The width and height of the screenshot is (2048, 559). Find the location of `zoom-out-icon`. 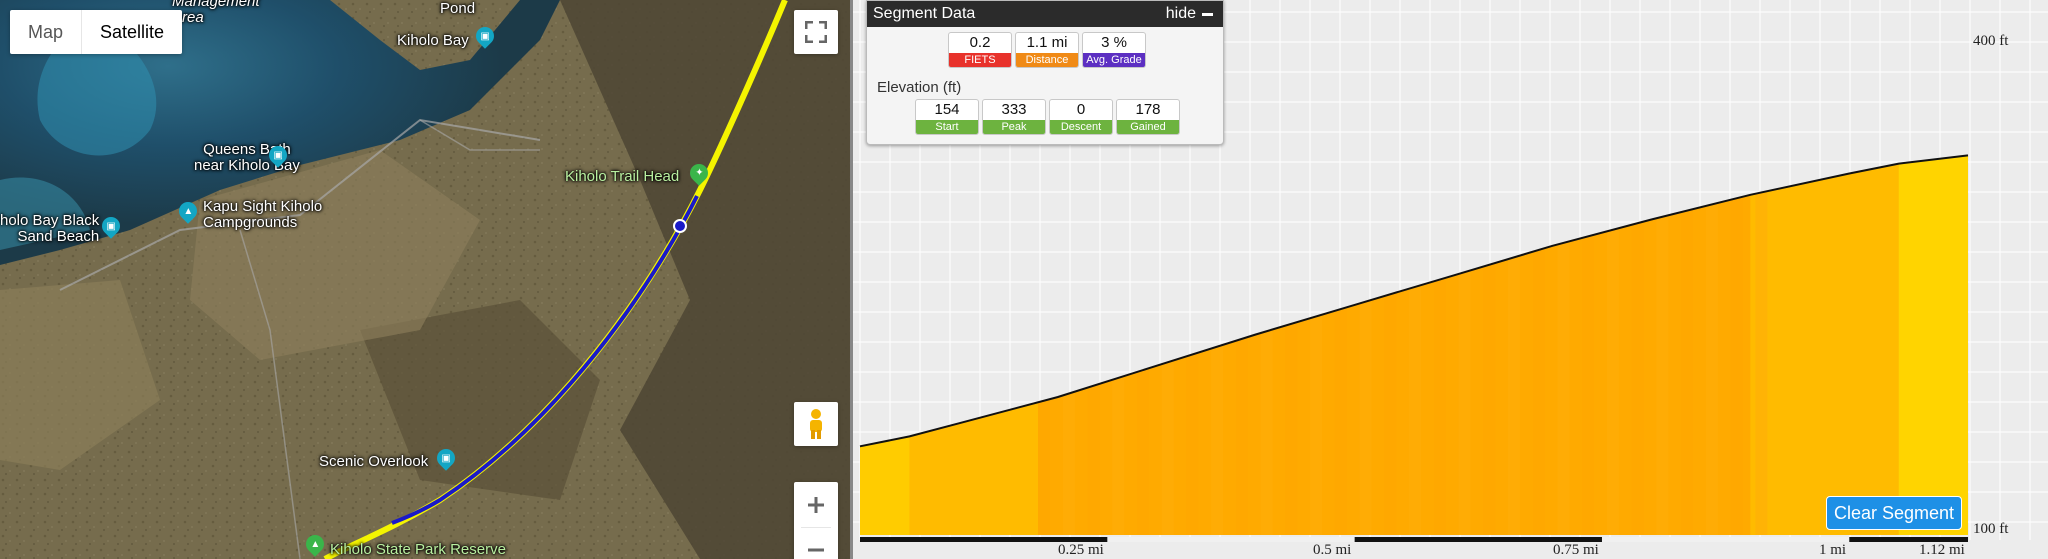

zoom-out-icon is located at coordinates (816, 549).